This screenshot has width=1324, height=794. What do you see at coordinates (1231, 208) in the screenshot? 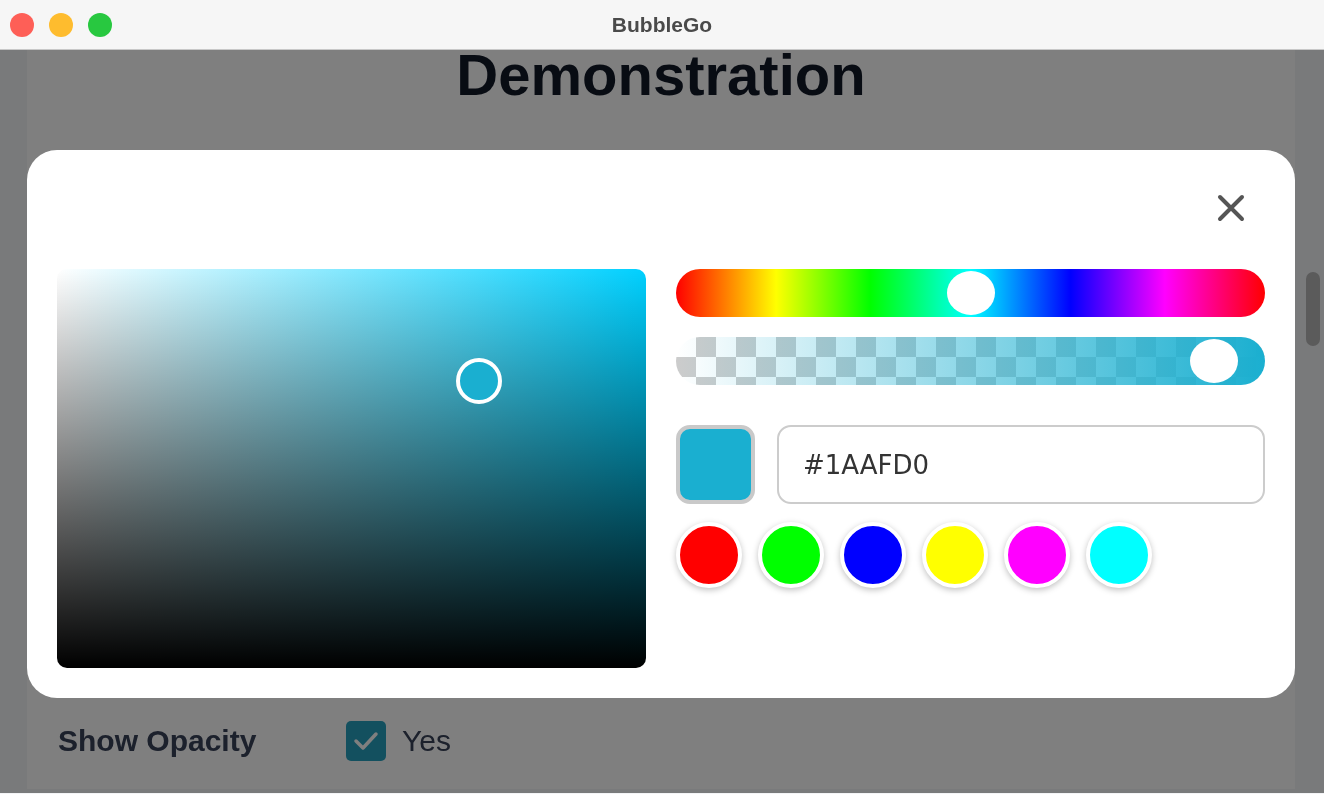
I see `close-icon` at bounding box center [1231, 208].